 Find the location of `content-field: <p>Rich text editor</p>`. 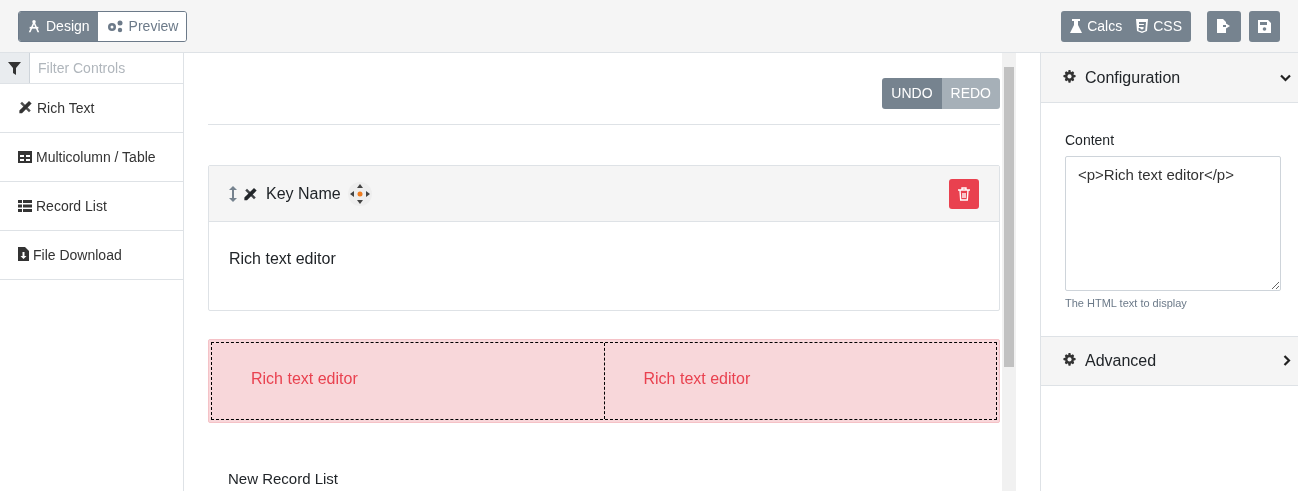

content-field: <p>Rich text editor</p> is located at coordinates (1173, 223).